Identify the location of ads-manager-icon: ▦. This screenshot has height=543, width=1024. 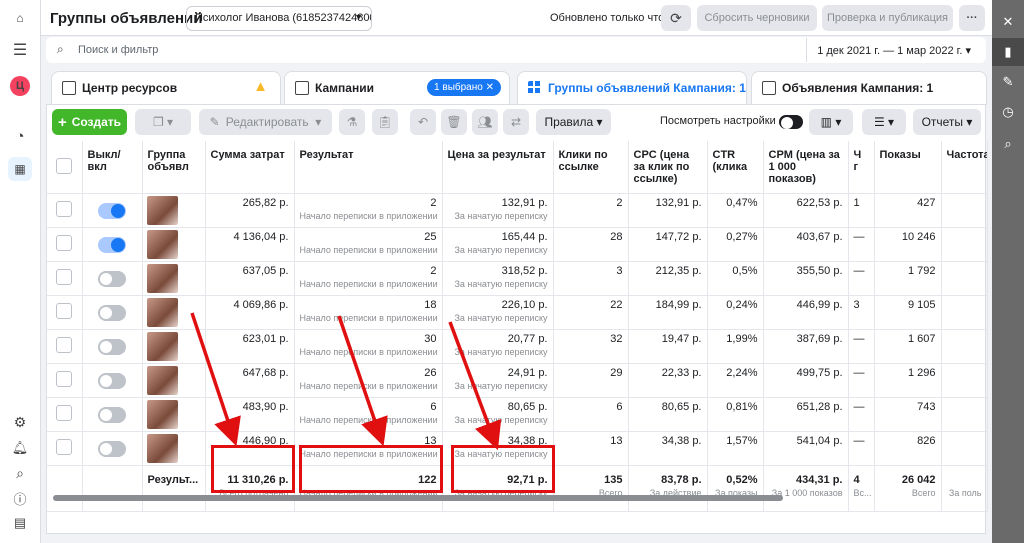
(20, 169).